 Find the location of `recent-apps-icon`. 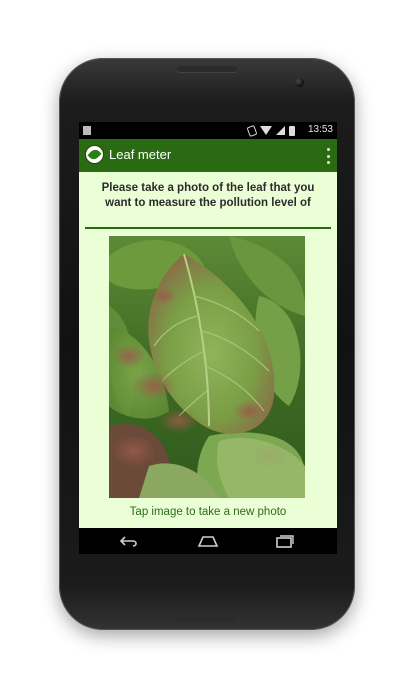

recent-apps-icon is located at coordinates (285, 541).